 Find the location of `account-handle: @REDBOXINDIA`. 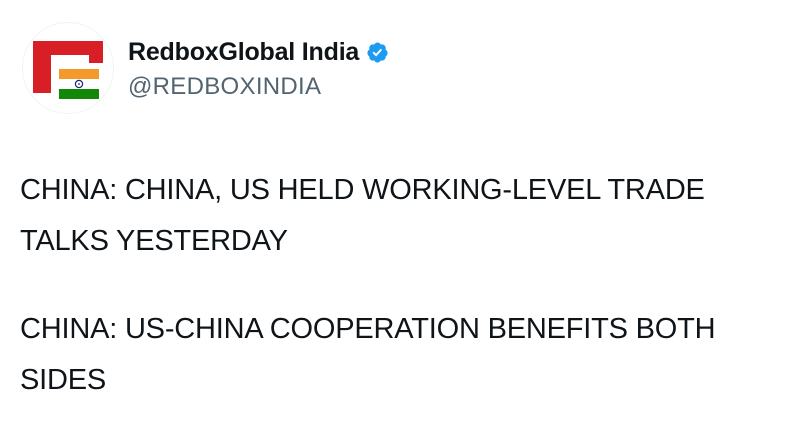

account-handle: @REDBOXINDIA is located at coordinates (258, 87).